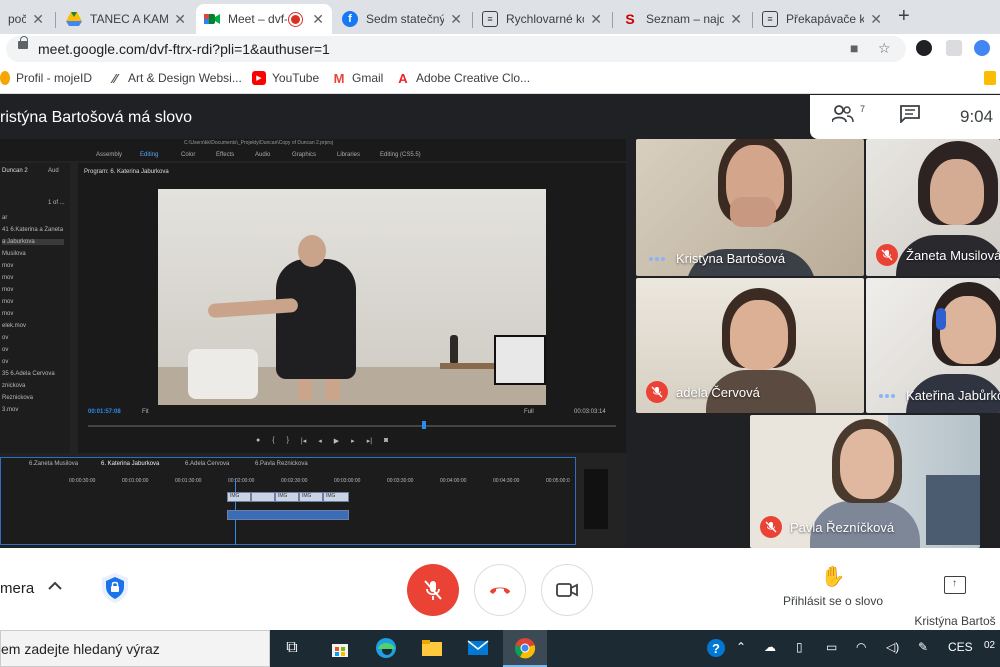  Describe the element at coordinates (400, 155) in the screenshot. I see `workspace-editing-cs55: Editing (CS5.5)` at that location.